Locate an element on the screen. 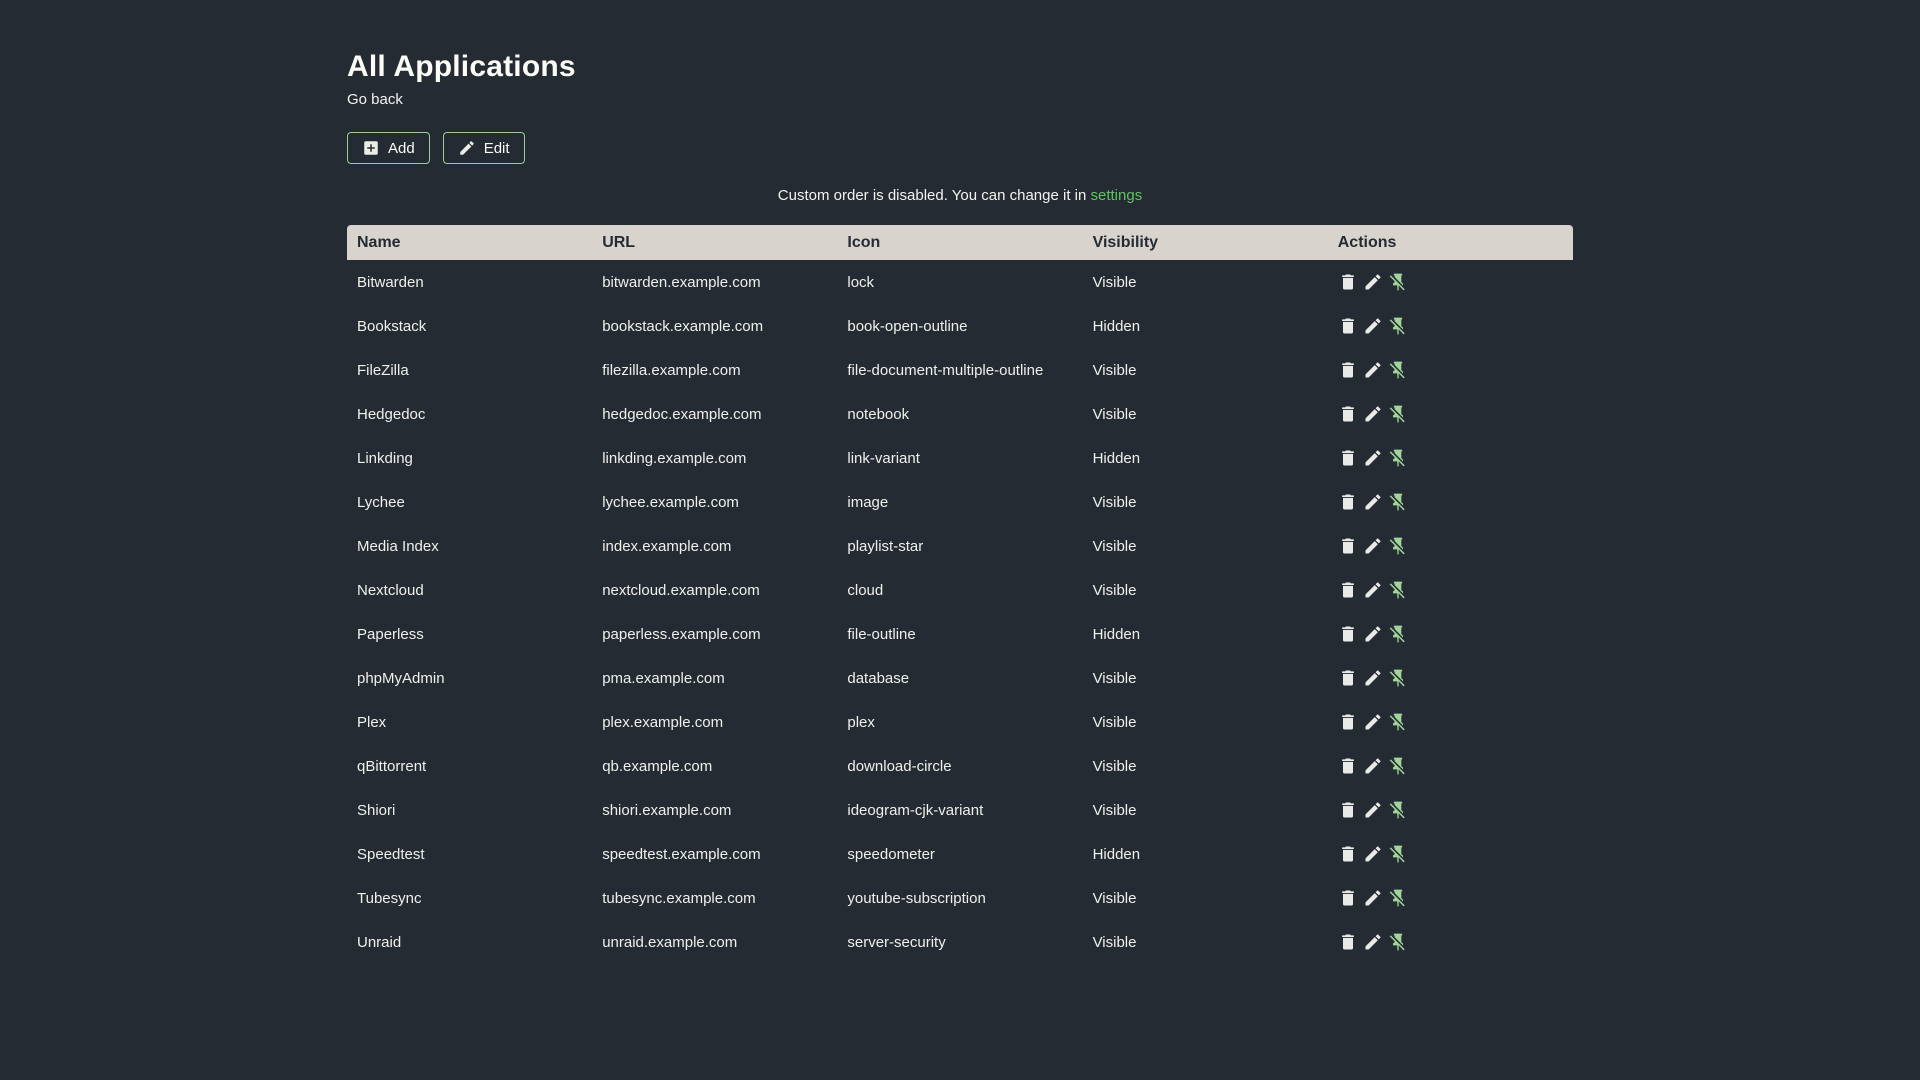 The image size is (1920, 1080). app-name: Media Index is located at coordinates (398, 546).